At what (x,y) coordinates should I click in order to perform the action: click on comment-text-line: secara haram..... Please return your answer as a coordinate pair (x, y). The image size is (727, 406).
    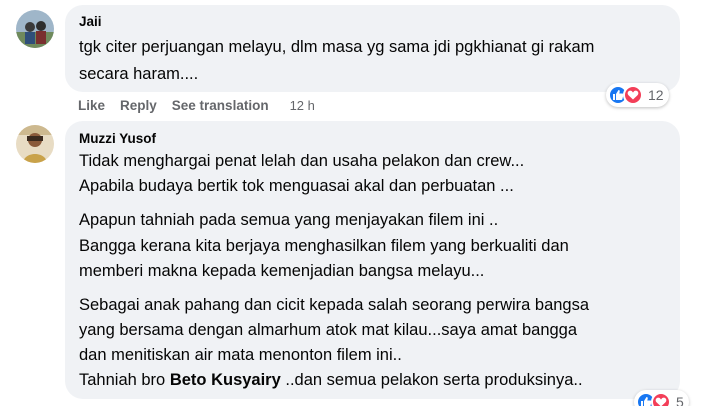
    Looking at the image, I should click on (139, 74).